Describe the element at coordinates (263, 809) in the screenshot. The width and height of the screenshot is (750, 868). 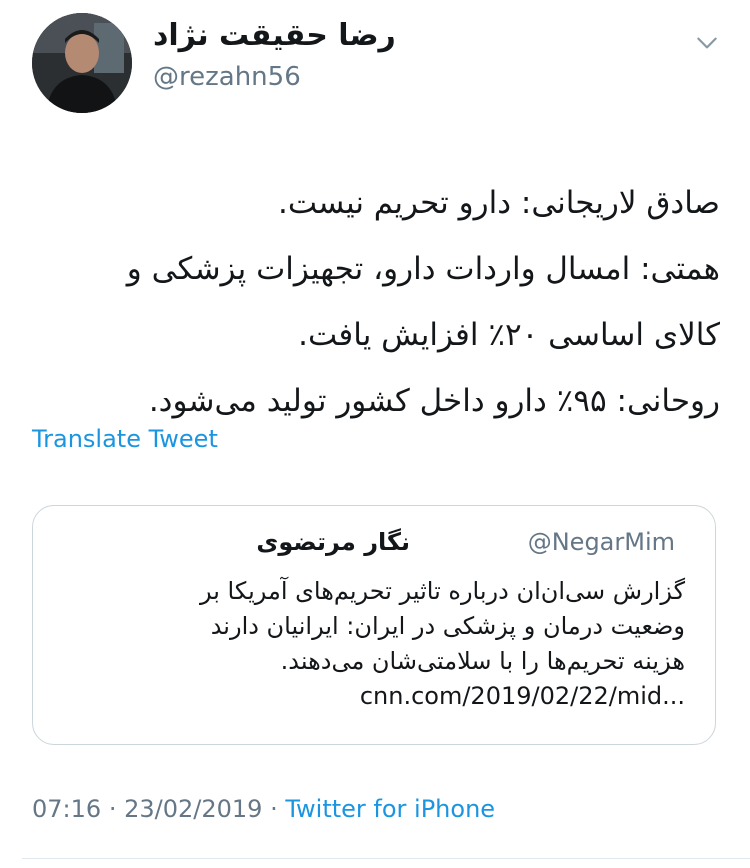
I see `tweet-meta: 07:16 · 23/02/2019 · Twitter for iPhone` at that location.